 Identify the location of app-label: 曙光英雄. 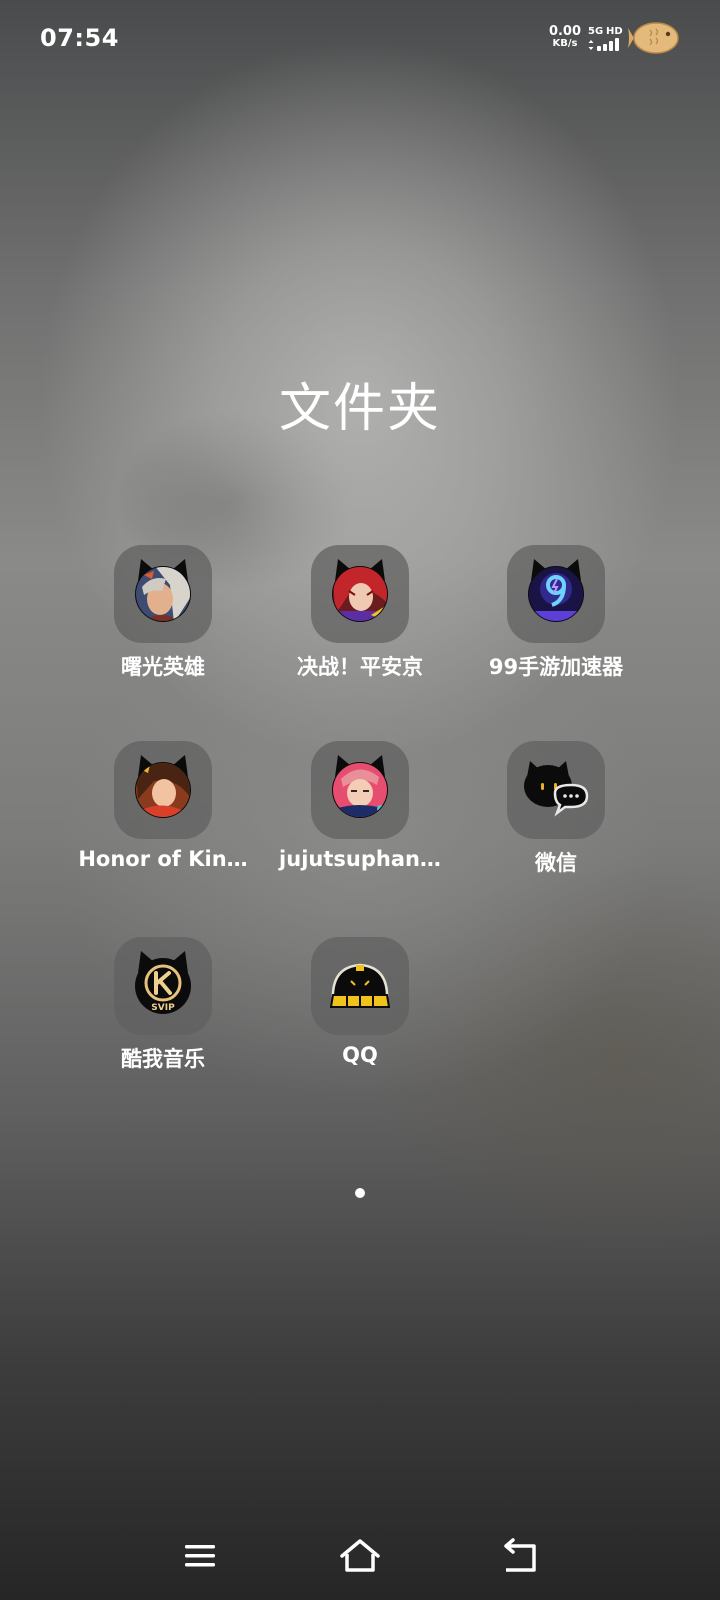
(163, 667).